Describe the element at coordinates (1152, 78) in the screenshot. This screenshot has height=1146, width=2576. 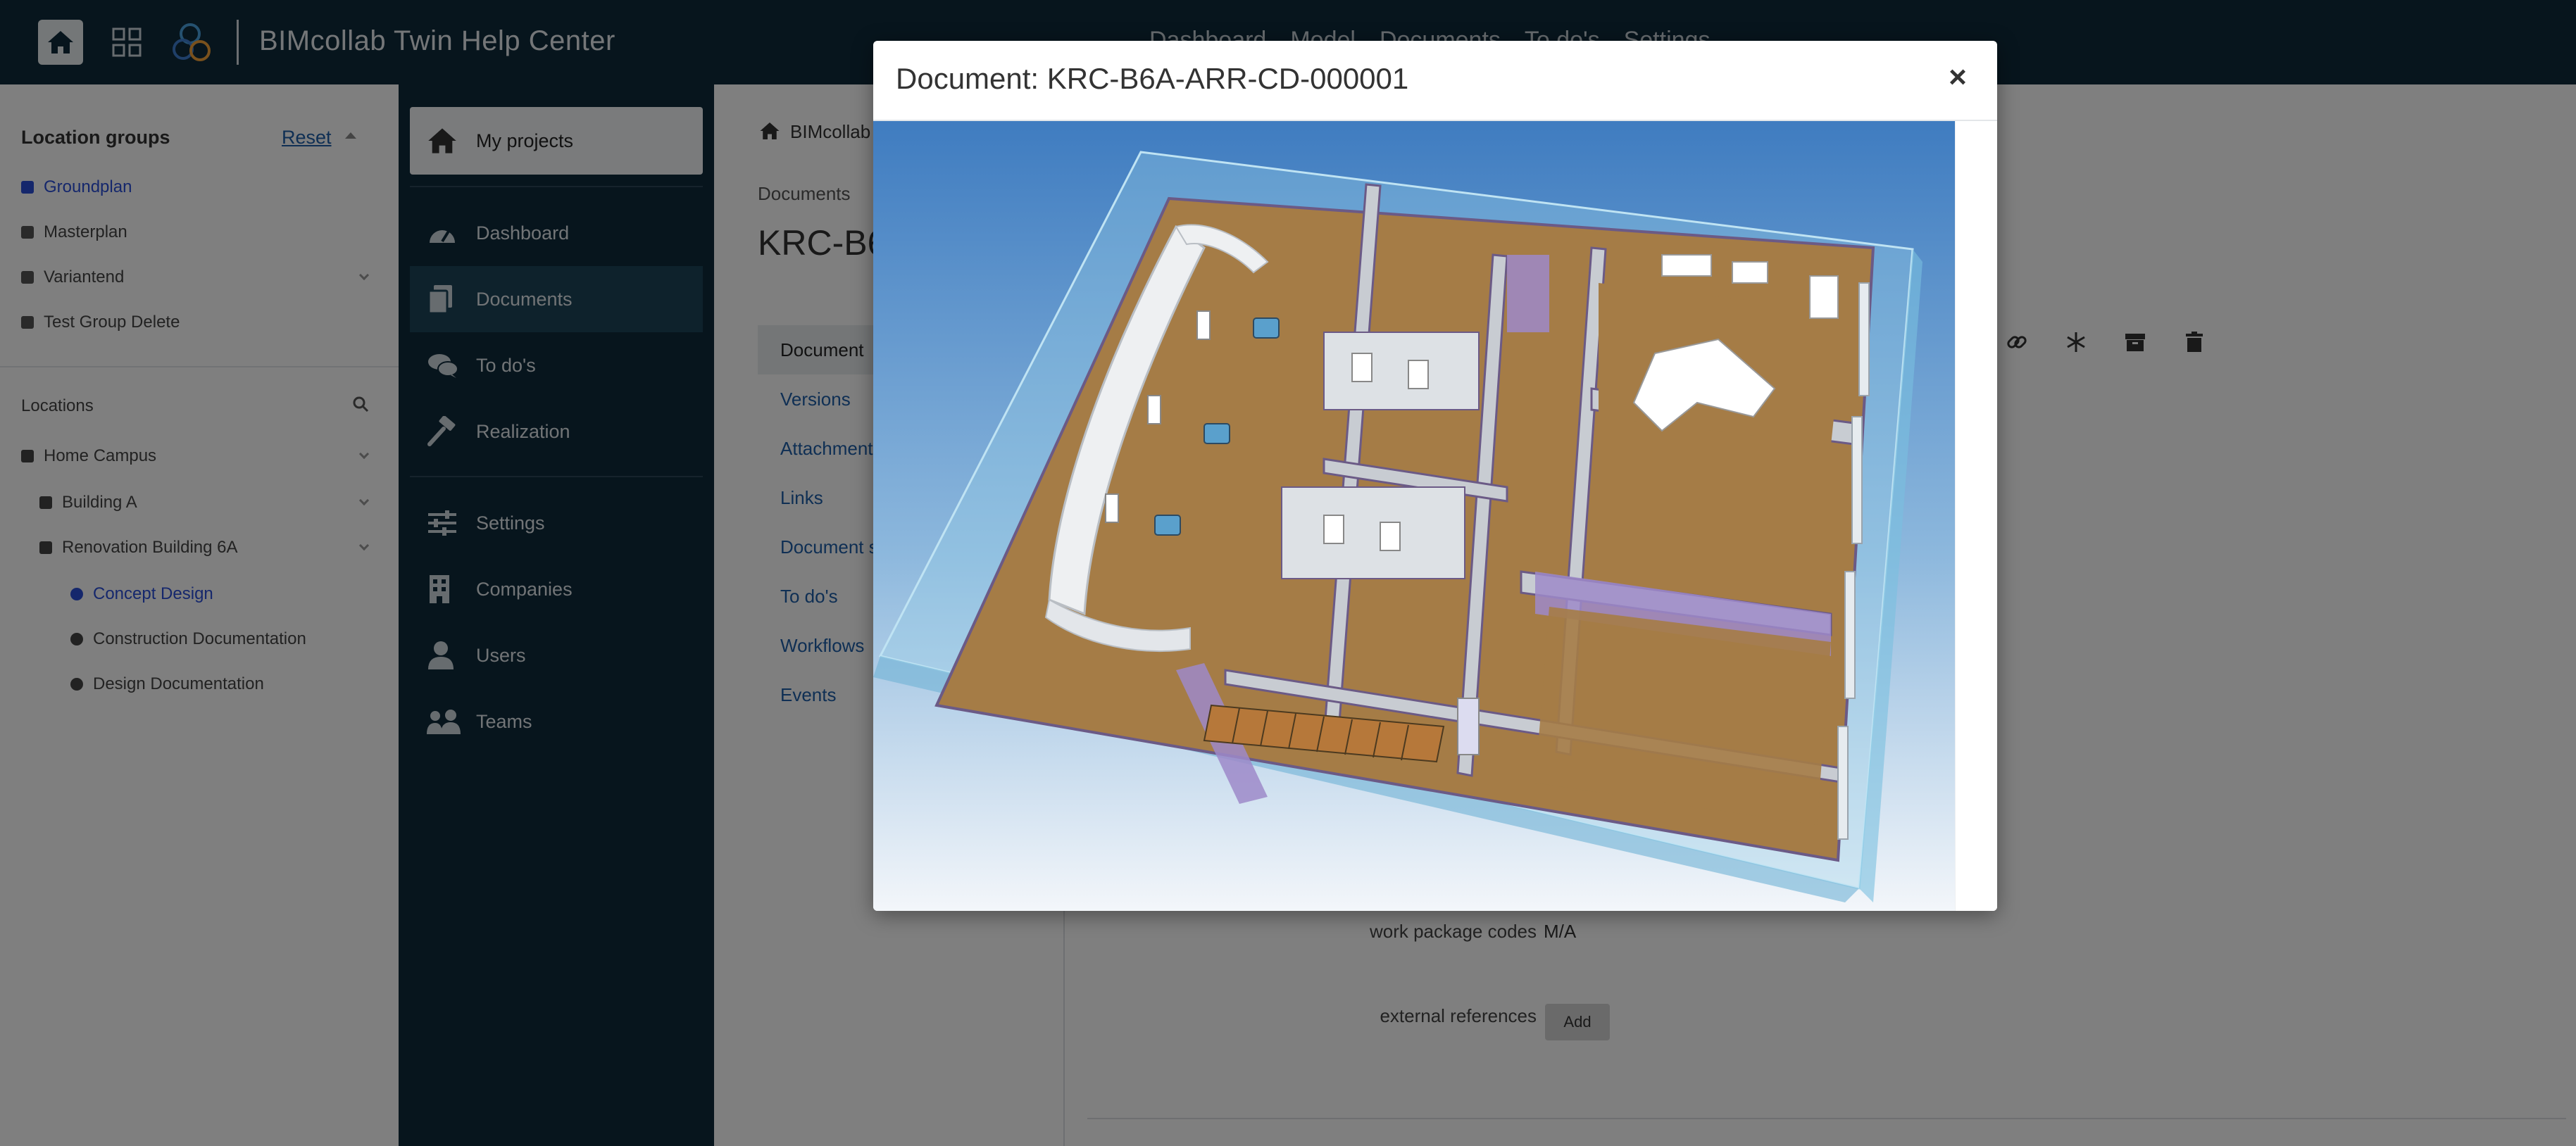
I see `modal-title: Document: KRC-B6A-ARR-CD-000001` at that location.